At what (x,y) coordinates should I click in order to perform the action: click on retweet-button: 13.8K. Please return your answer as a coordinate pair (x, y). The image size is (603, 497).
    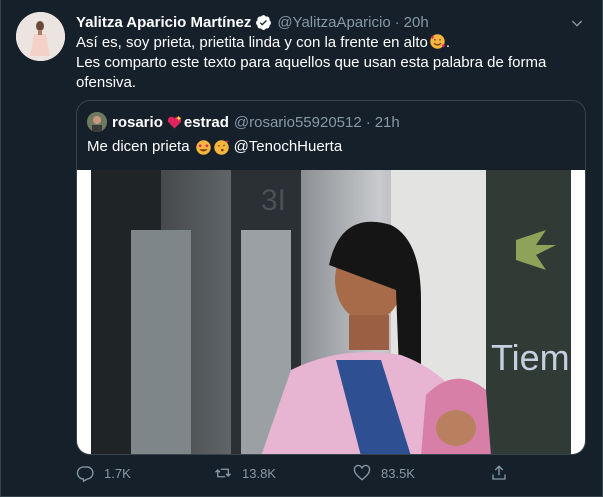
    Looking at the image, I should click on (245, 473).